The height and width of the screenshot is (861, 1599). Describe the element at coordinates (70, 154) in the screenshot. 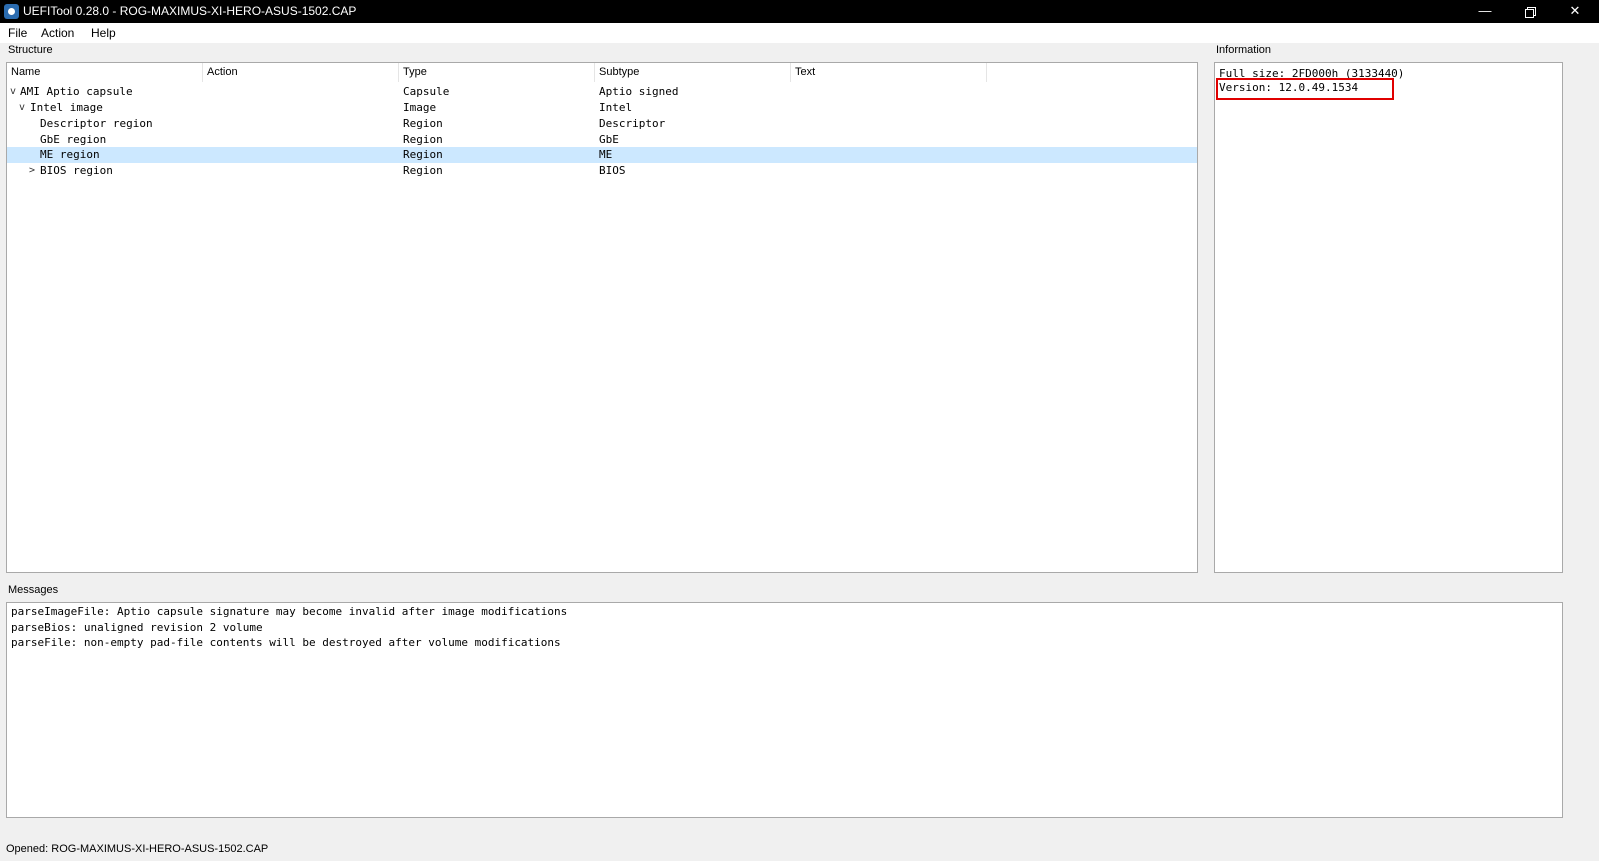

I see `row-name: ME region` at that location.